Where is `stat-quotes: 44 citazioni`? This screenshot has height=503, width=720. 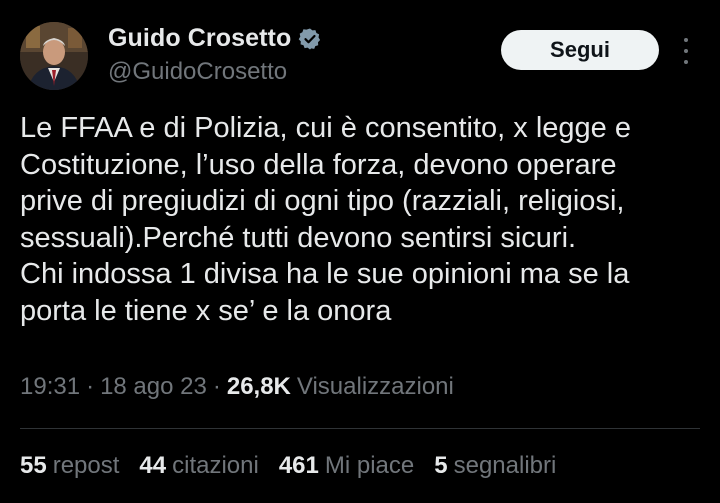 stat-quotes: 44 citazioni is located at coordinates (198, 466).